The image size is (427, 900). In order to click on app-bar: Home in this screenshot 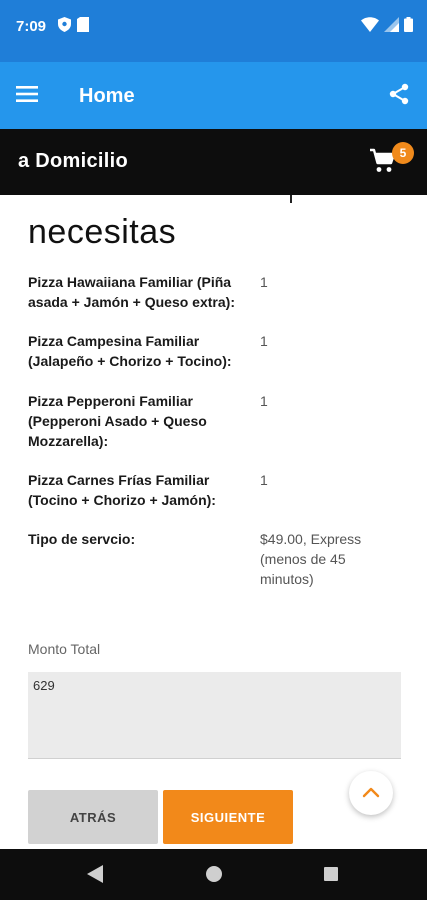, I will do `click(213, 95)`.